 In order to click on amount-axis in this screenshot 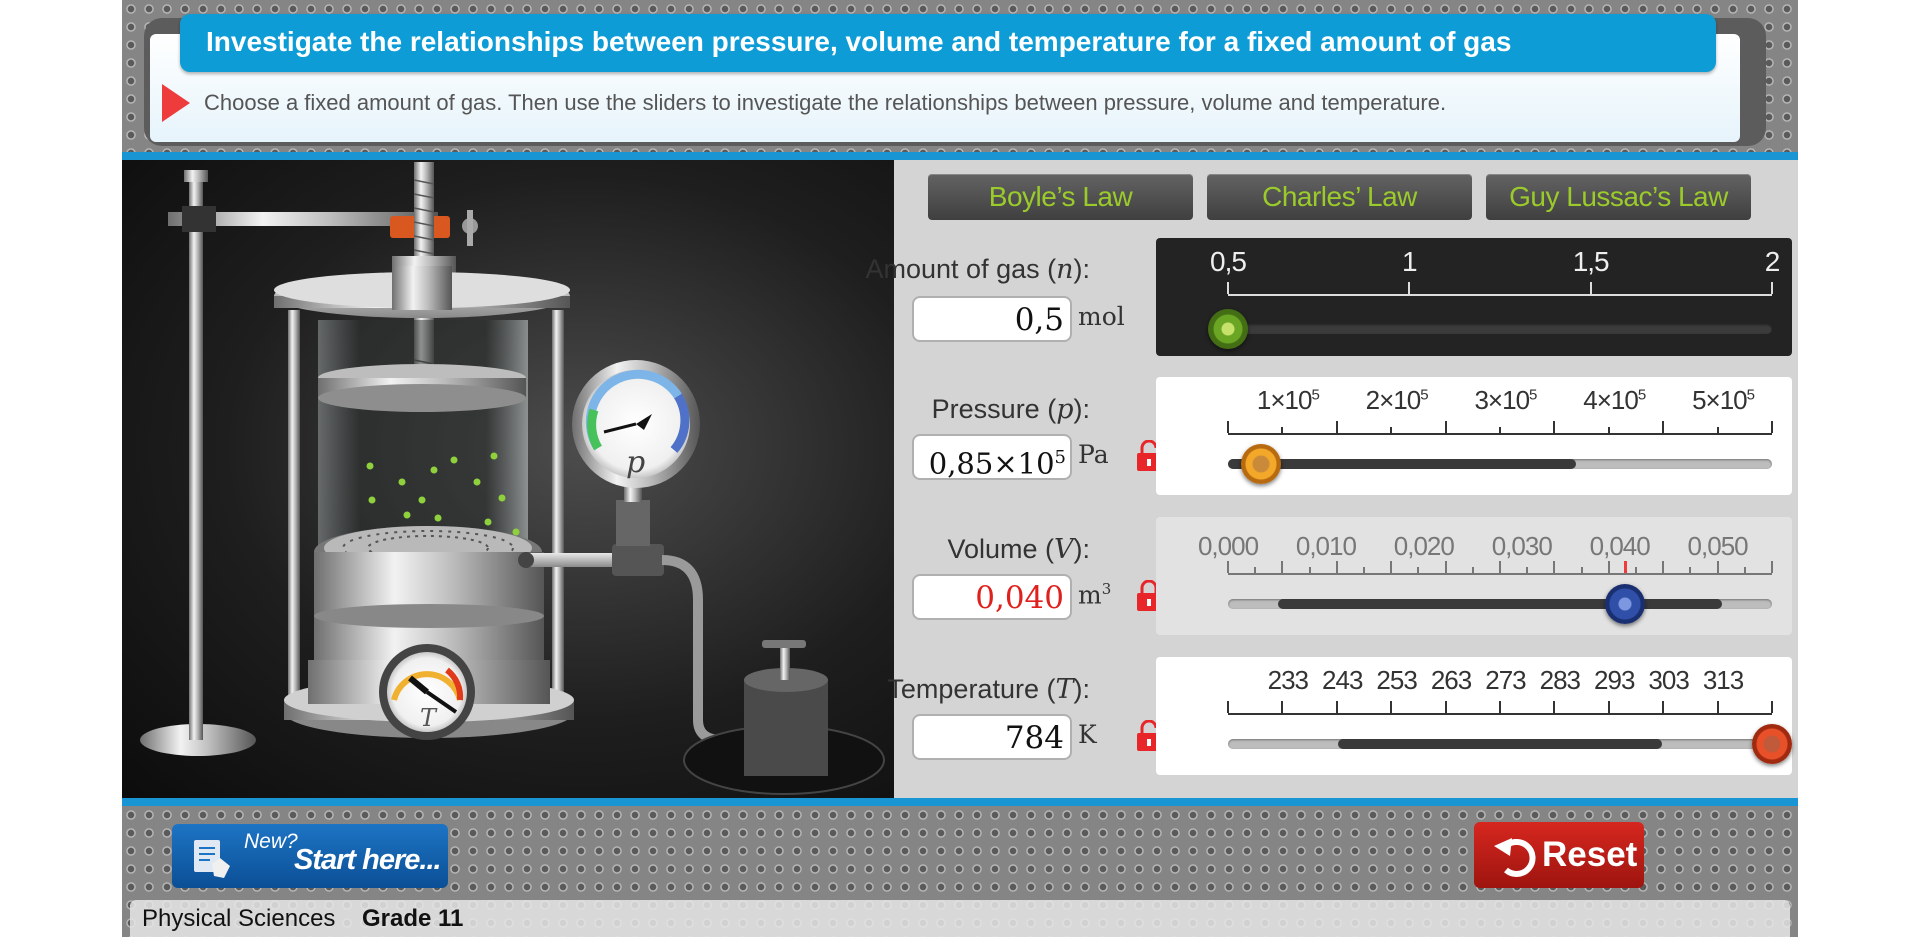, I will do `click(1500, 295)`.